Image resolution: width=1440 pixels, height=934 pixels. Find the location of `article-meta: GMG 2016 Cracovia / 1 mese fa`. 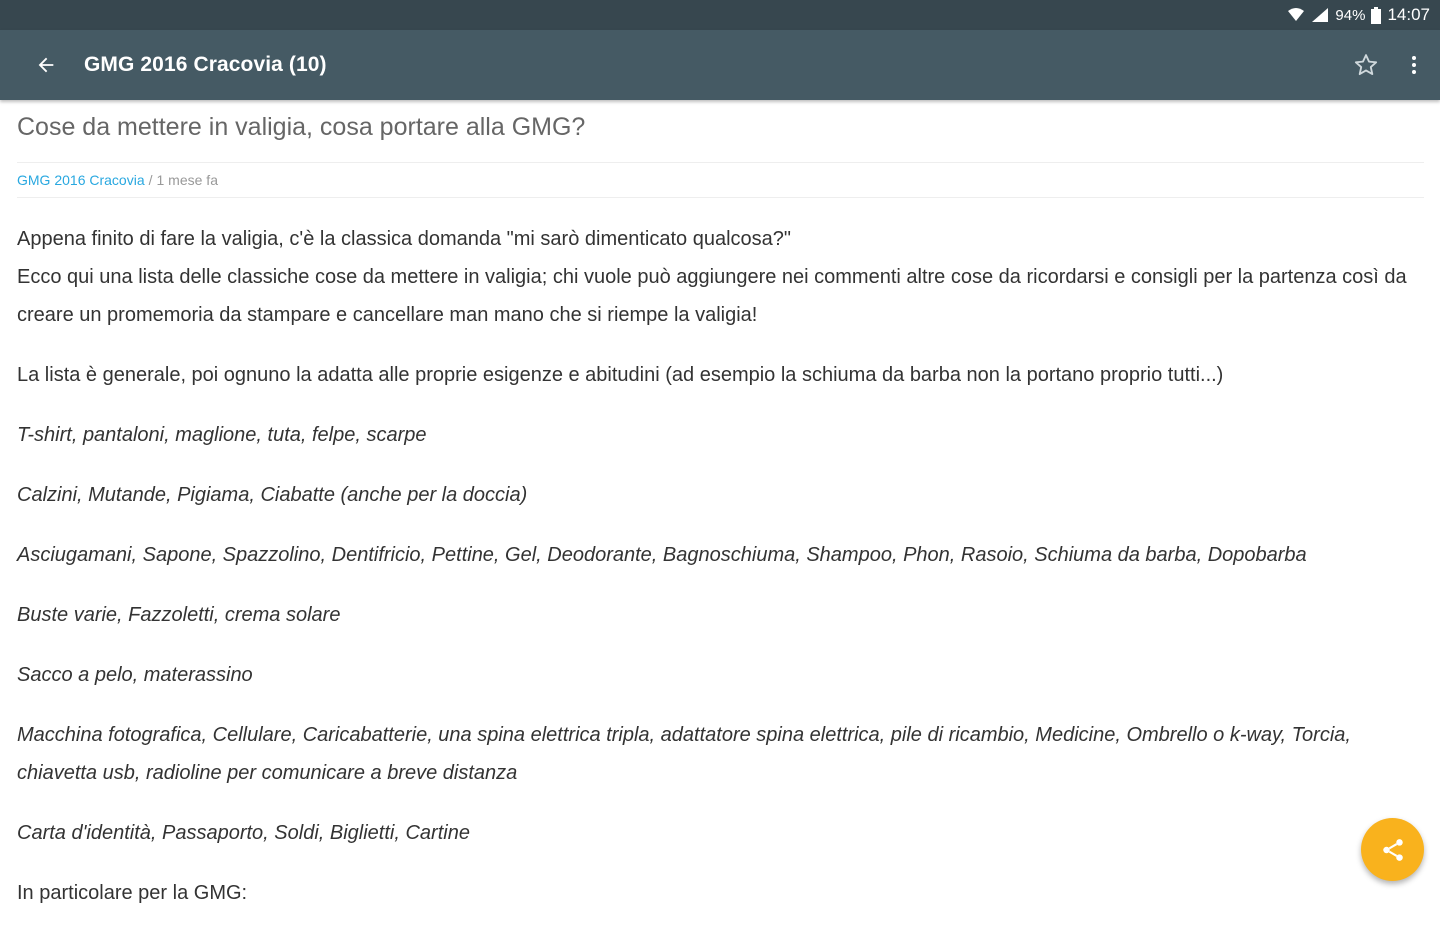

article-meta: GMG 2016 Cracovia / 1 mese fa is located at coordinates (720, 180).